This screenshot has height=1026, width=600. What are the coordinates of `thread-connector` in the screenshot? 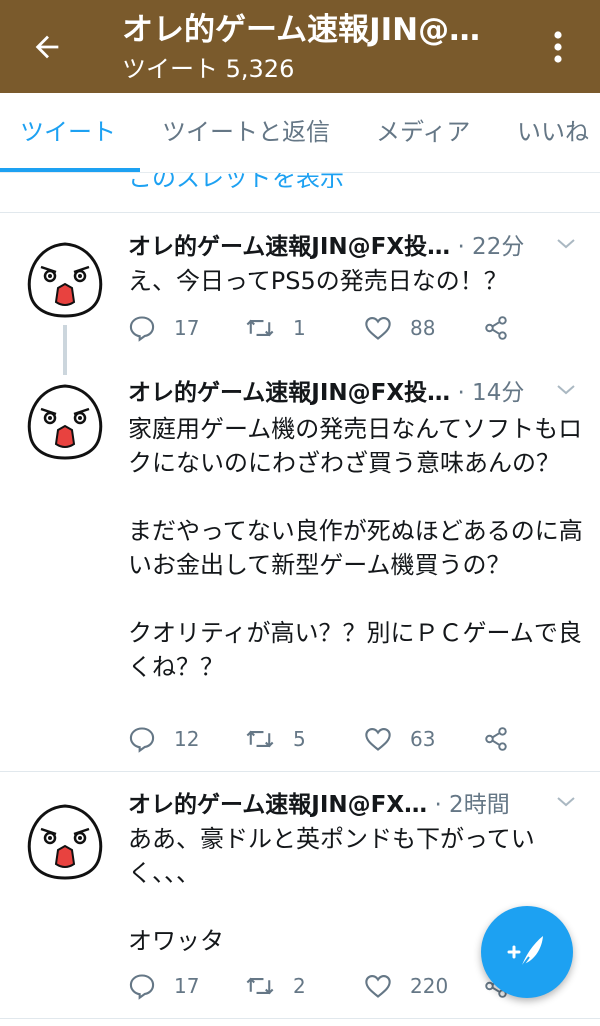 It's located at (65, 350).